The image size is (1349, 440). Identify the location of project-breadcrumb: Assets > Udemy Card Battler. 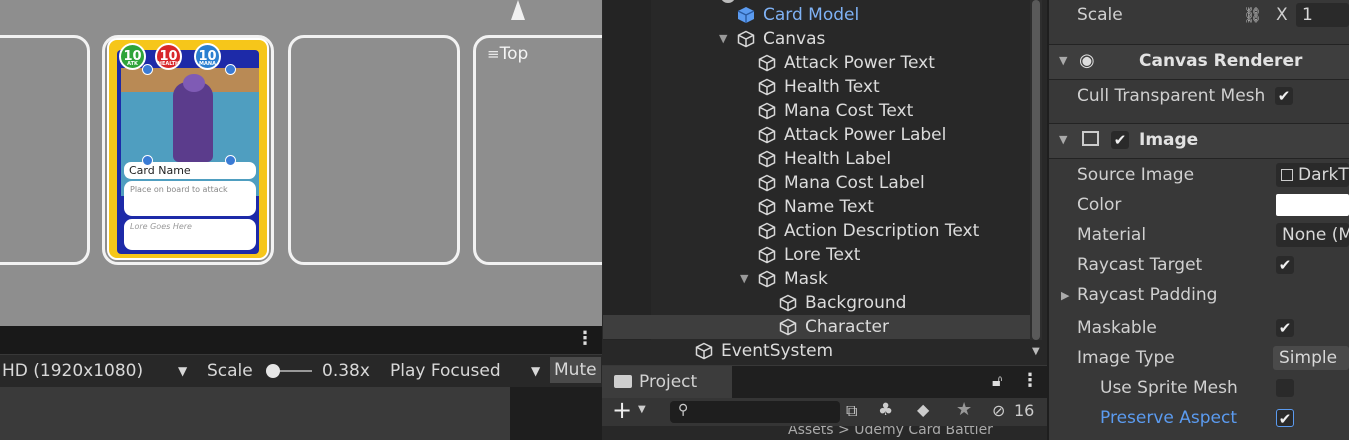
(824, 433).